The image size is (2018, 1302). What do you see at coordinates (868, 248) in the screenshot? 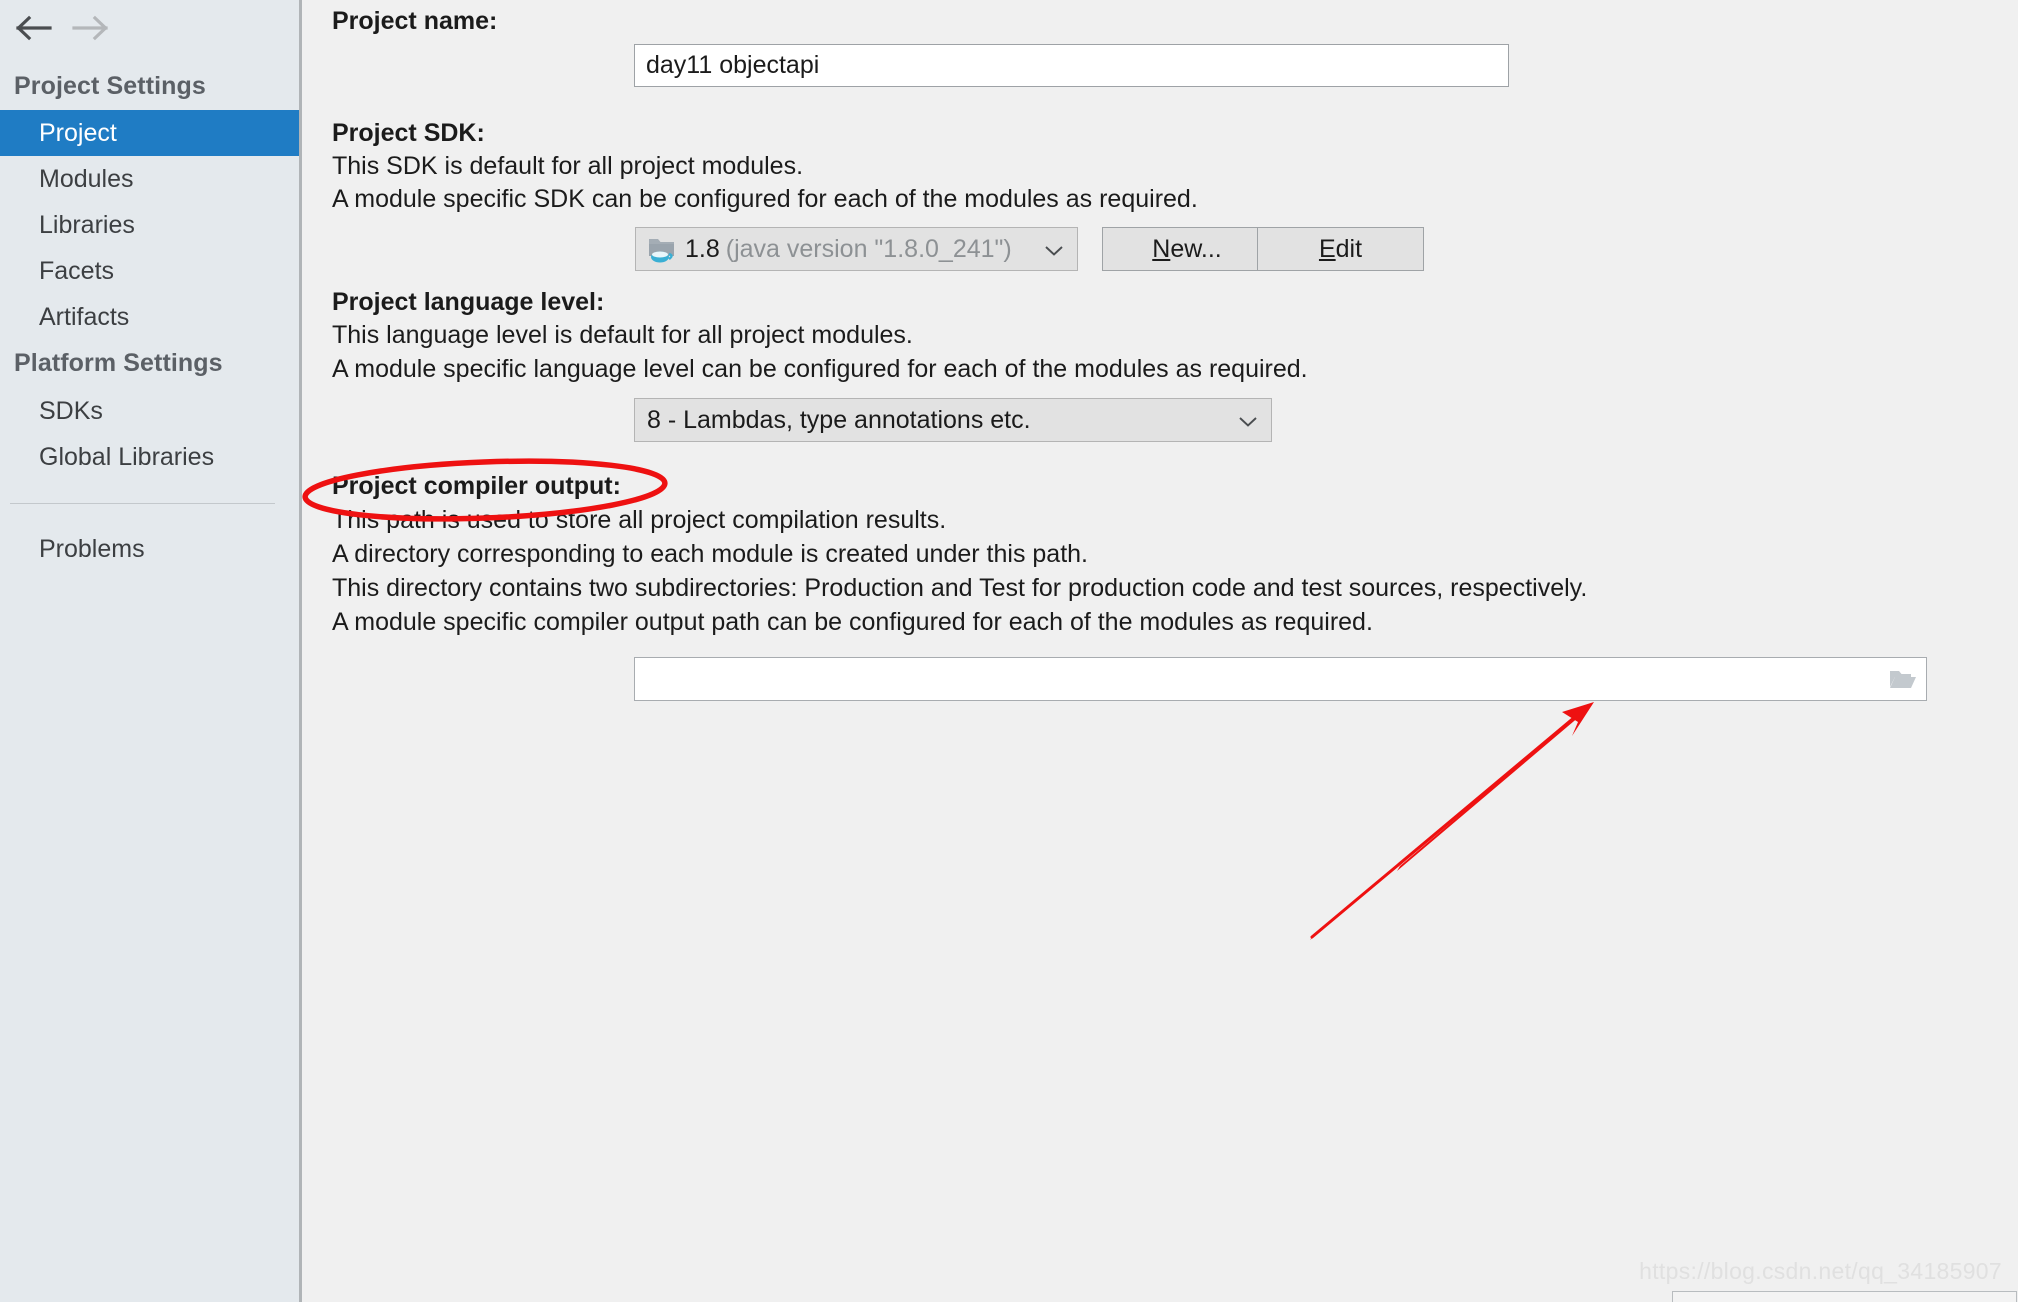
I see `project-sdk-version: (java version "1.8.0_241")` at bounding box center [868, 248].